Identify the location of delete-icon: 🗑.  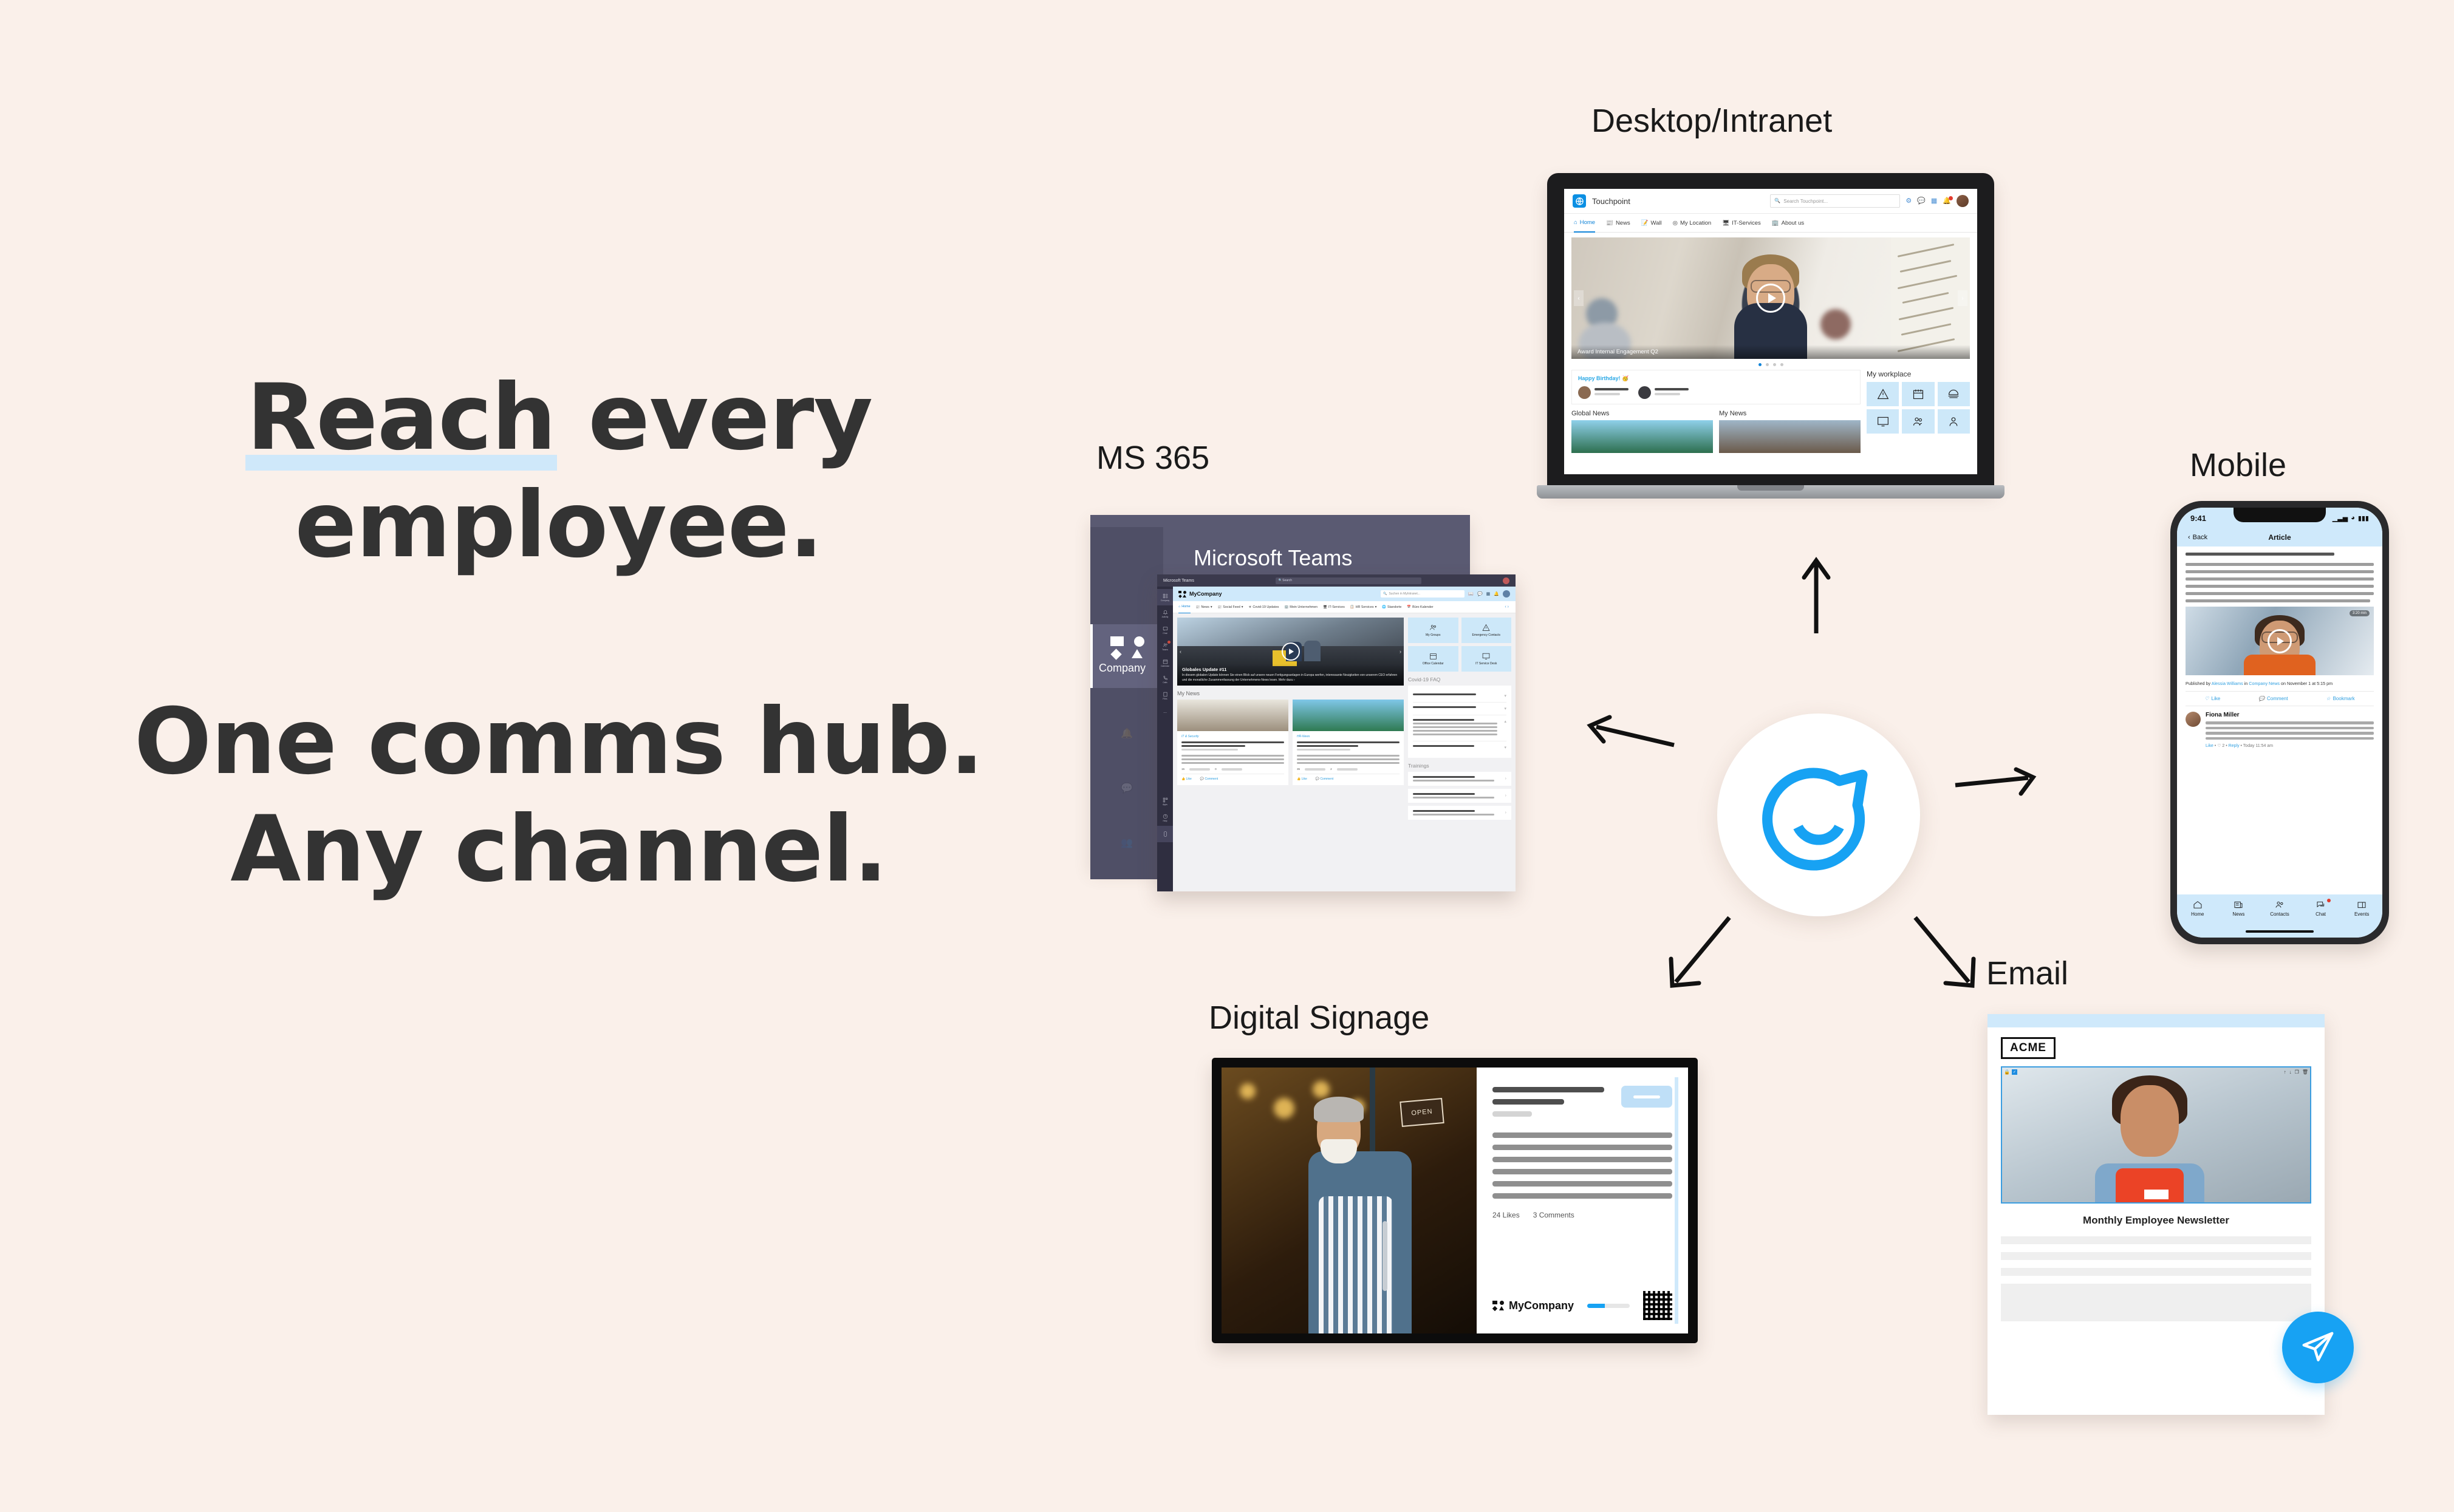
(2305, 1072).